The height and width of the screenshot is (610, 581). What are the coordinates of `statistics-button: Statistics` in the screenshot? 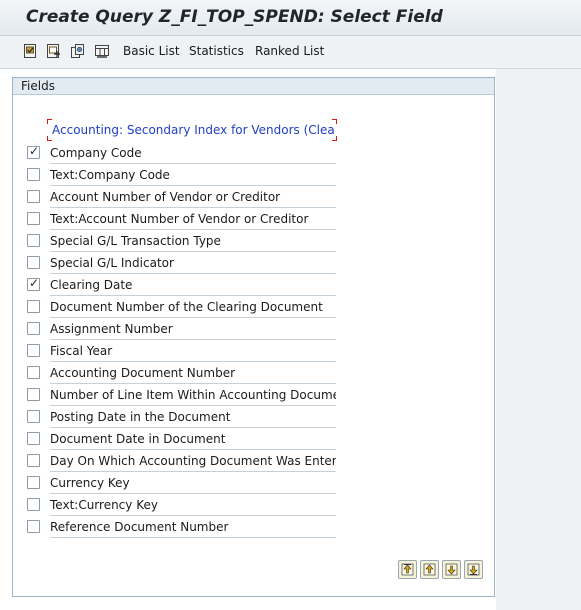 It's located at (216, 51).